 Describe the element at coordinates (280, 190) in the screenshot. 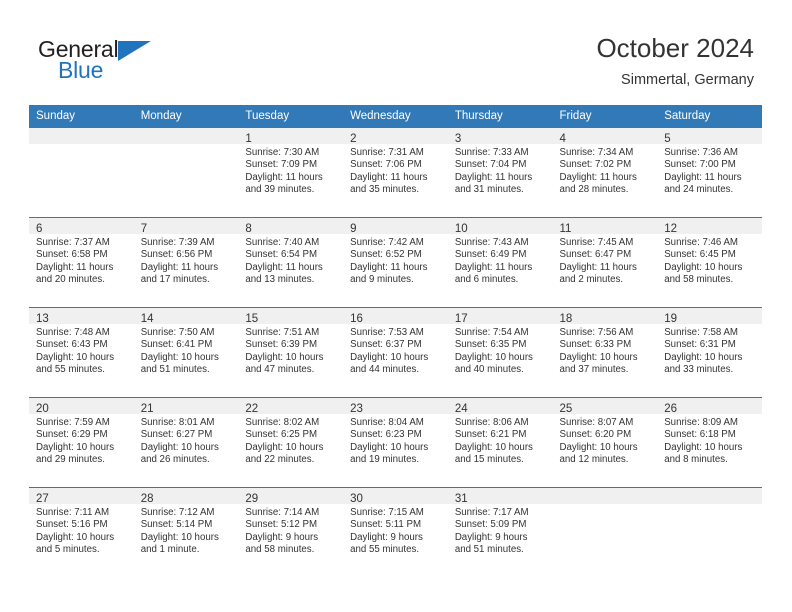

I see `daylight-text-line2: and 39 minutes.` at that location.